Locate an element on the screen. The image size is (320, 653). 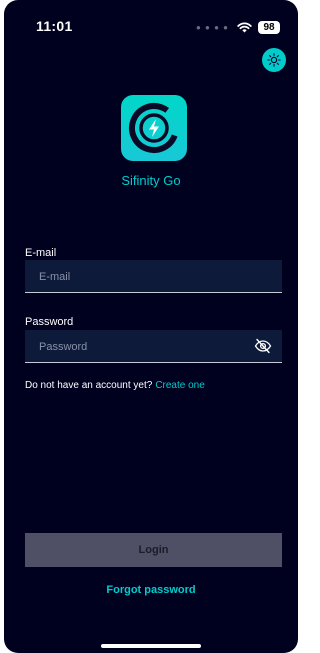
status-time: 11:01 is located at coordinates (54, 26).